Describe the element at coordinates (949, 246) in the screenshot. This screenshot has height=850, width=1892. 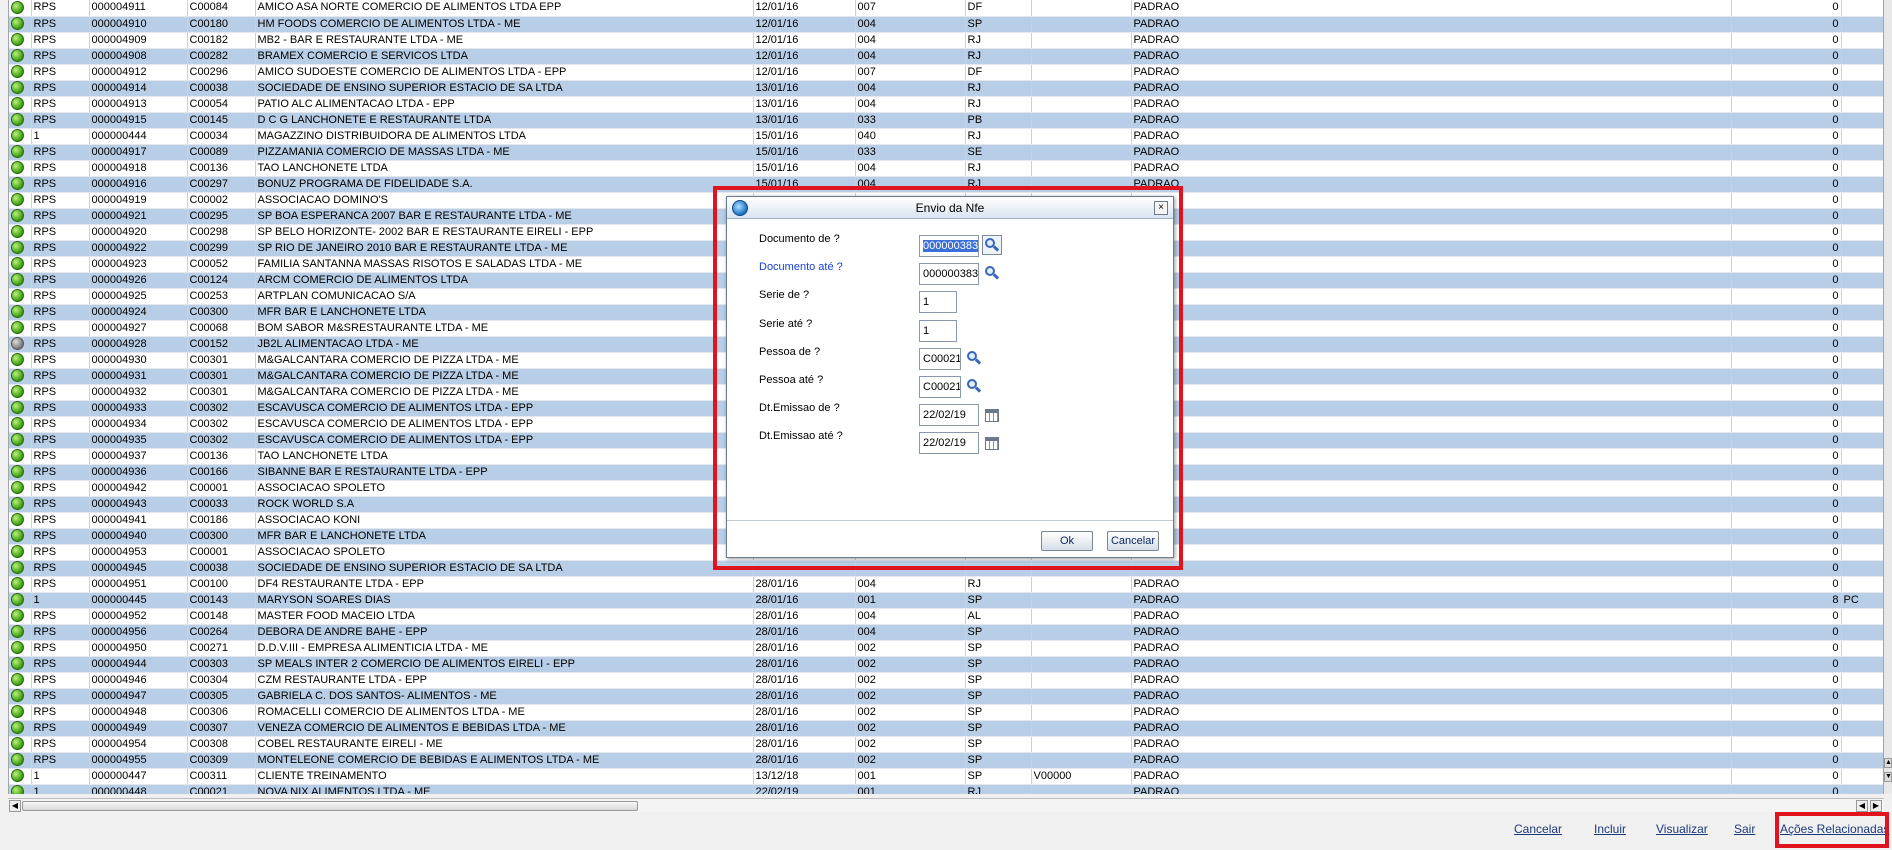
I see `field-input: 000000383` at that location.